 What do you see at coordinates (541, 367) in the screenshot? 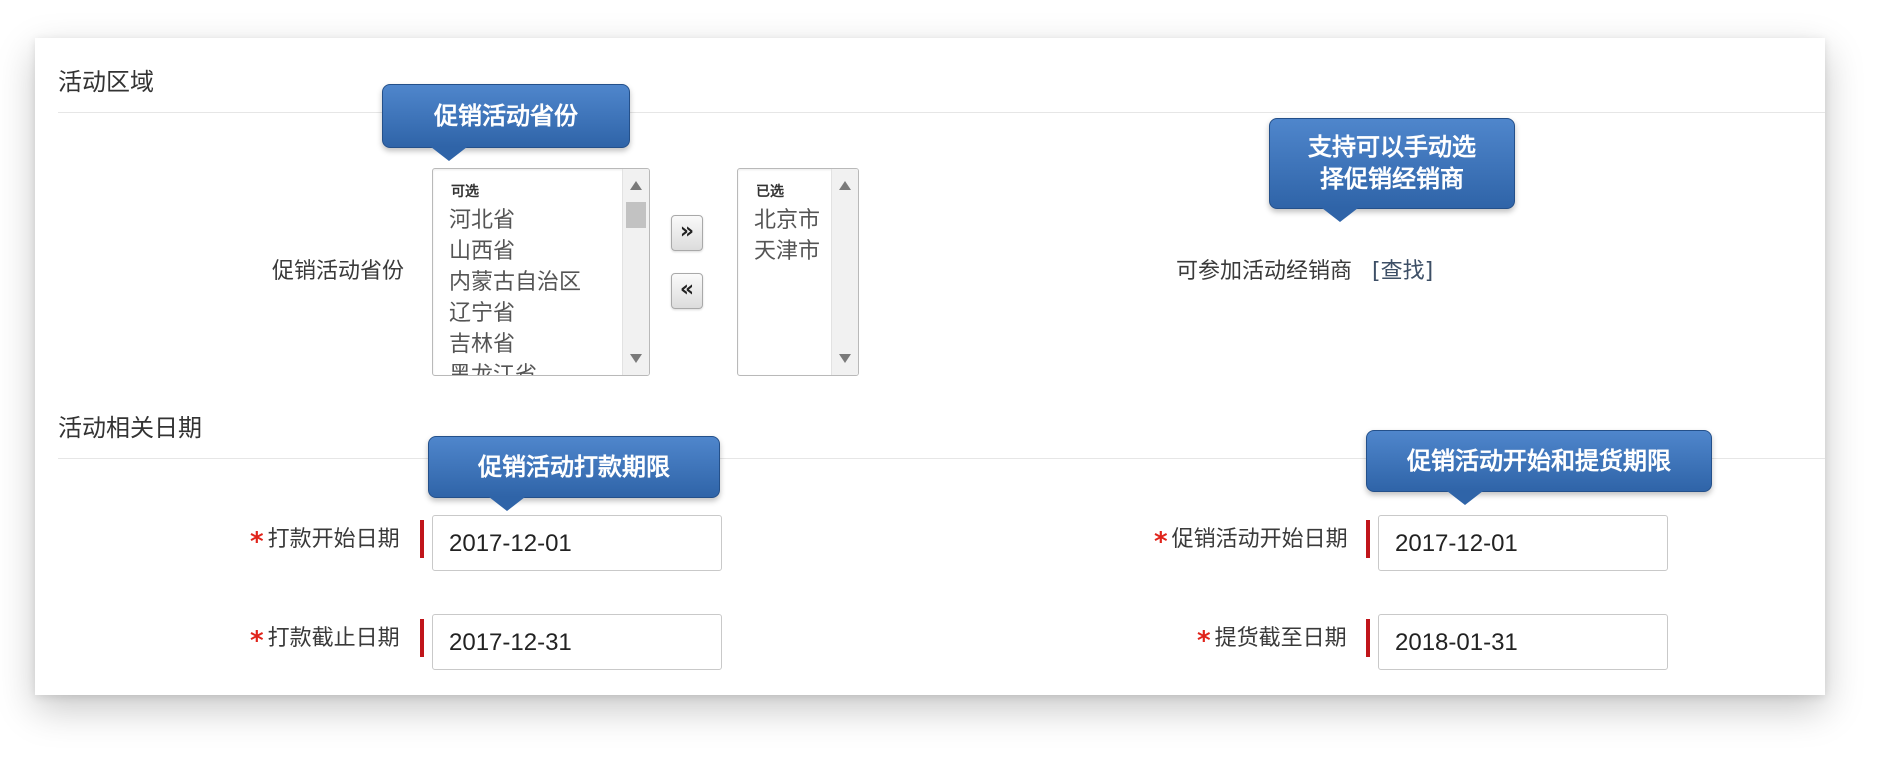
I see `list-item: 黑龙江省` at bounding box center [541, 367].